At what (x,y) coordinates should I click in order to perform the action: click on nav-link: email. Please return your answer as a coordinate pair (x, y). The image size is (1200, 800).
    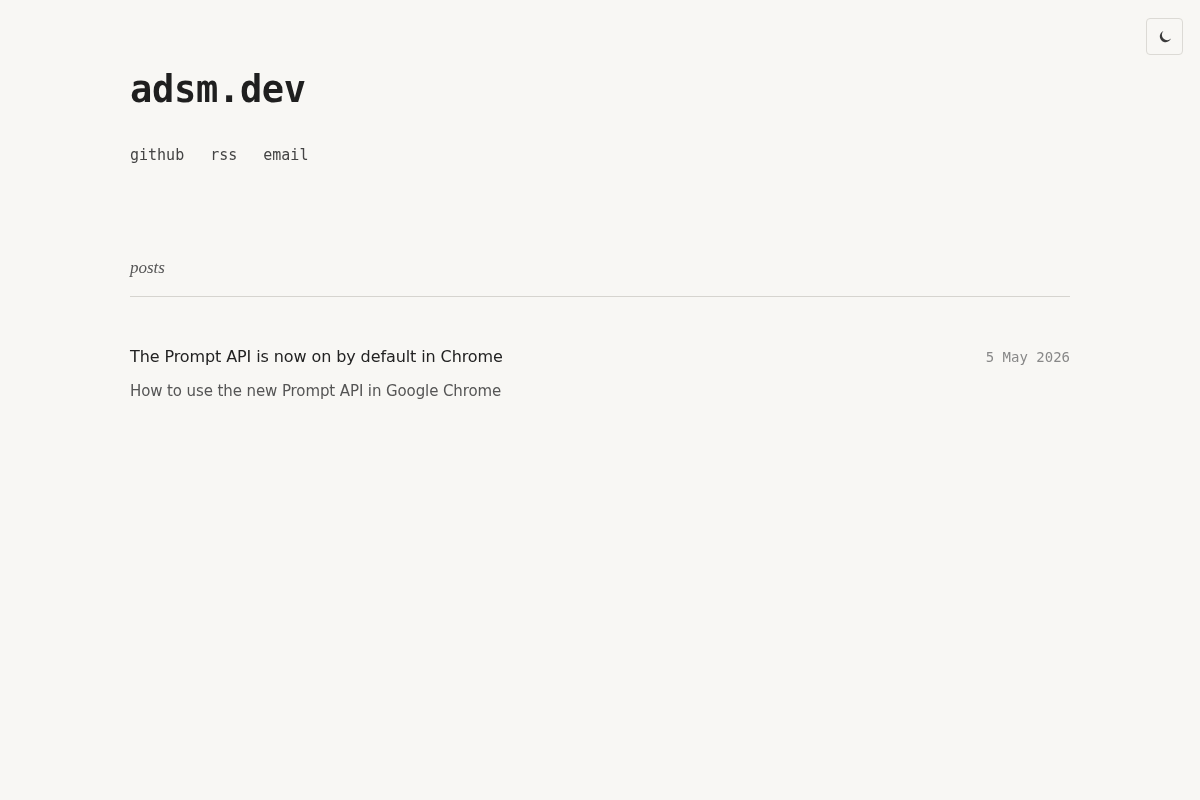
    Looking at the image, I should click on (286, 155).